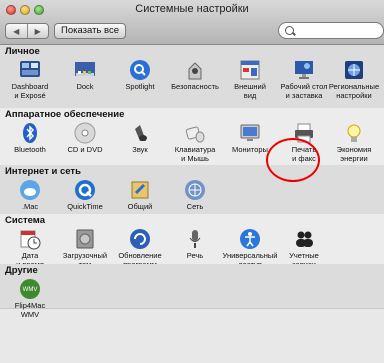 The height and width of the screenshot is (363, 384). What do you see at coordinates (30, 149) in the screenshot?
I see `pref-pane-label: Bluetooth` at bounding box center [30, 149].